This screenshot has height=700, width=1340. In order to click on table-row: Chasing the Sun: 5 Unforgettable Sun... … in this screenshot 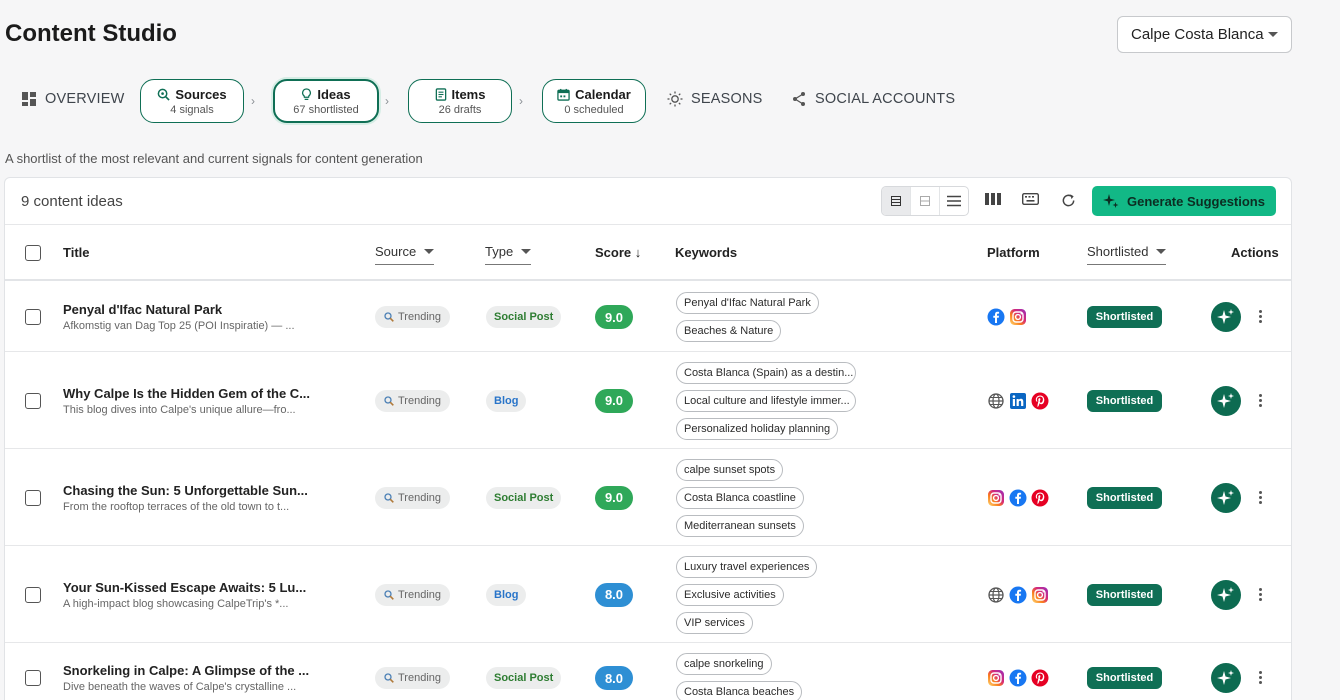, I will do `click(648, 497)`.